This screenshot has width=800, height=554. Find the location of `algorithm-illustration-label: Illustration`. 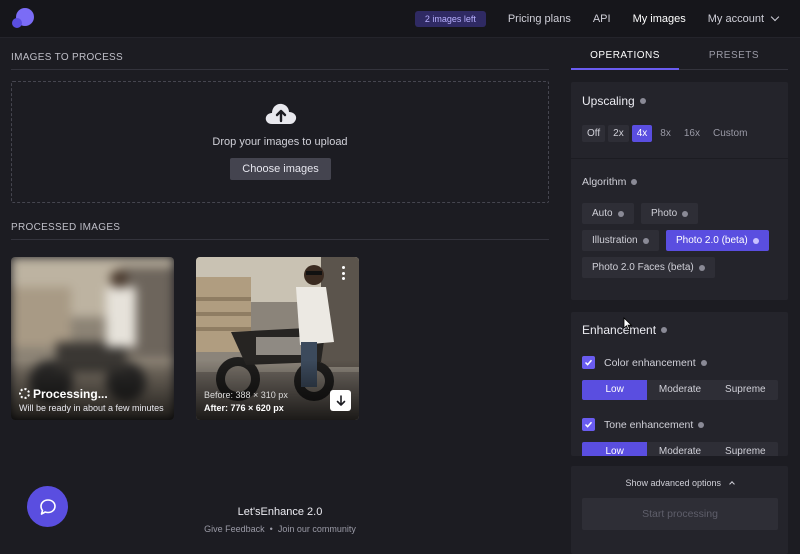

algorithm-illustration-label: Illustration is located at coordinates (615, 240).